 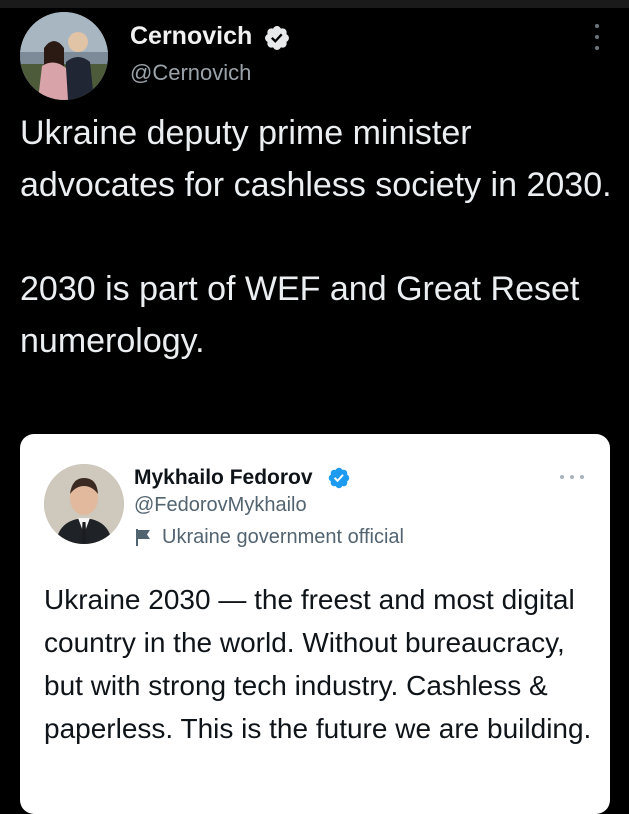 What do you see at coordinates (223, 478) in the screenshot?
I see `quoted-author-name: Mykhailo Fedorov` at bounding box center [223, 478].